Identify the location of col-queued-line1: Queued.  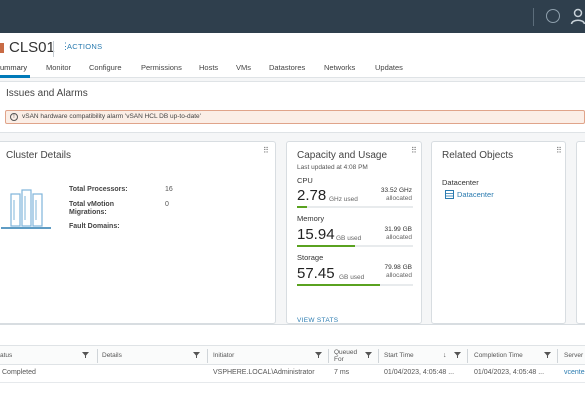
(346, 352).